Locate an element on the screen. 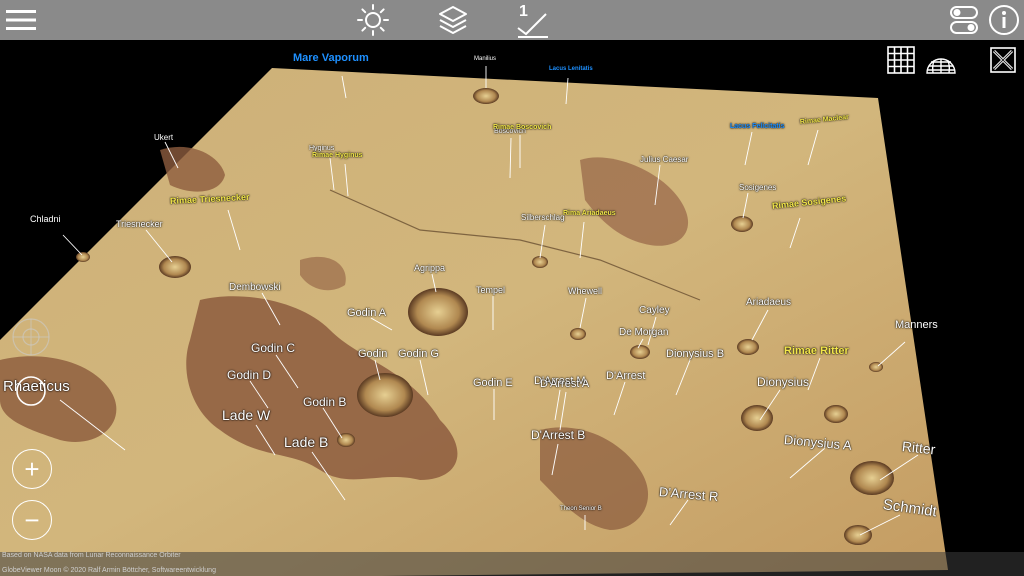 The image size is (1024, 576). map-label: Lade W is located at coordinates (246, 415).